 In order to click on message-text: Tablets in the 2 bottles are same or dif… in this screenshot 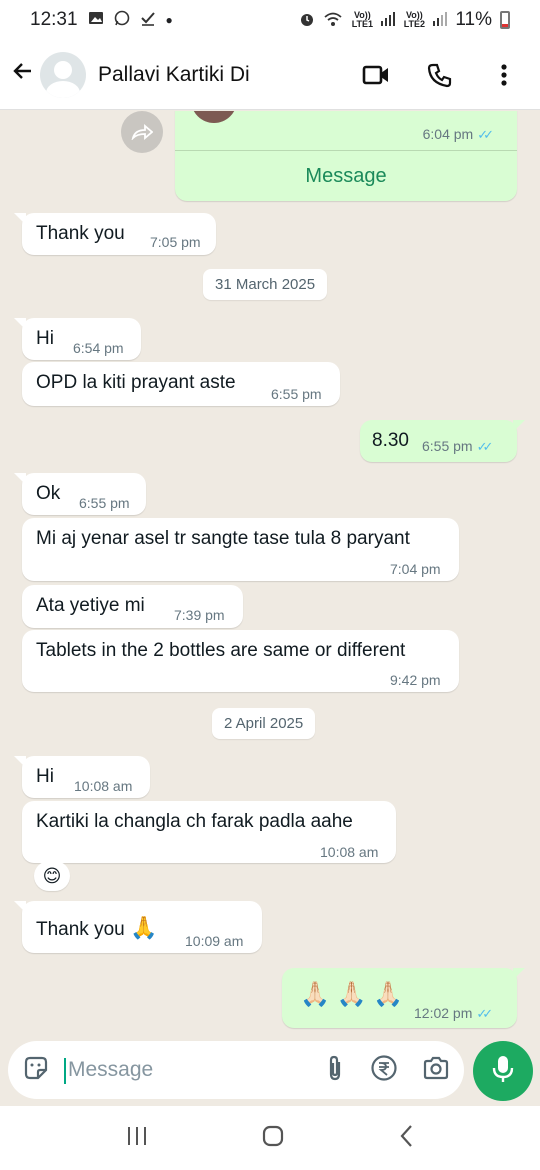, I will do `click(221, 650)`.